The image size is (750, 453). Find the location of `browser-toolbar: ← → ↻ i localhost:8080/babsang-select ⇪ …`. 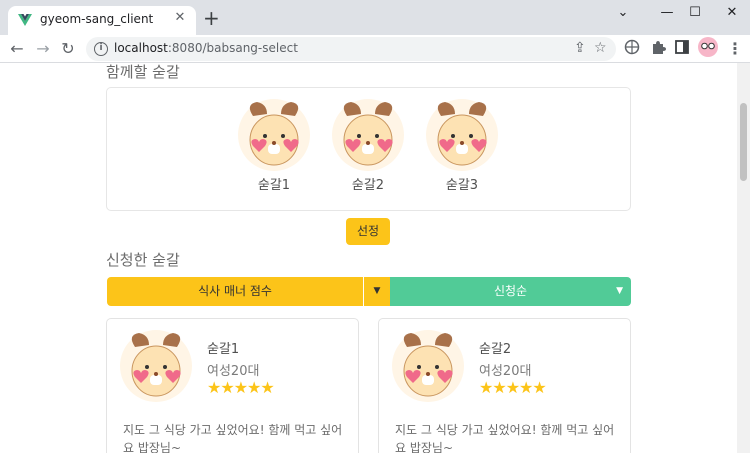

browser-toolbar: ← → ↻ i localhost:8080/babsang-select ⇪ … is located at coordinates (375, 49).